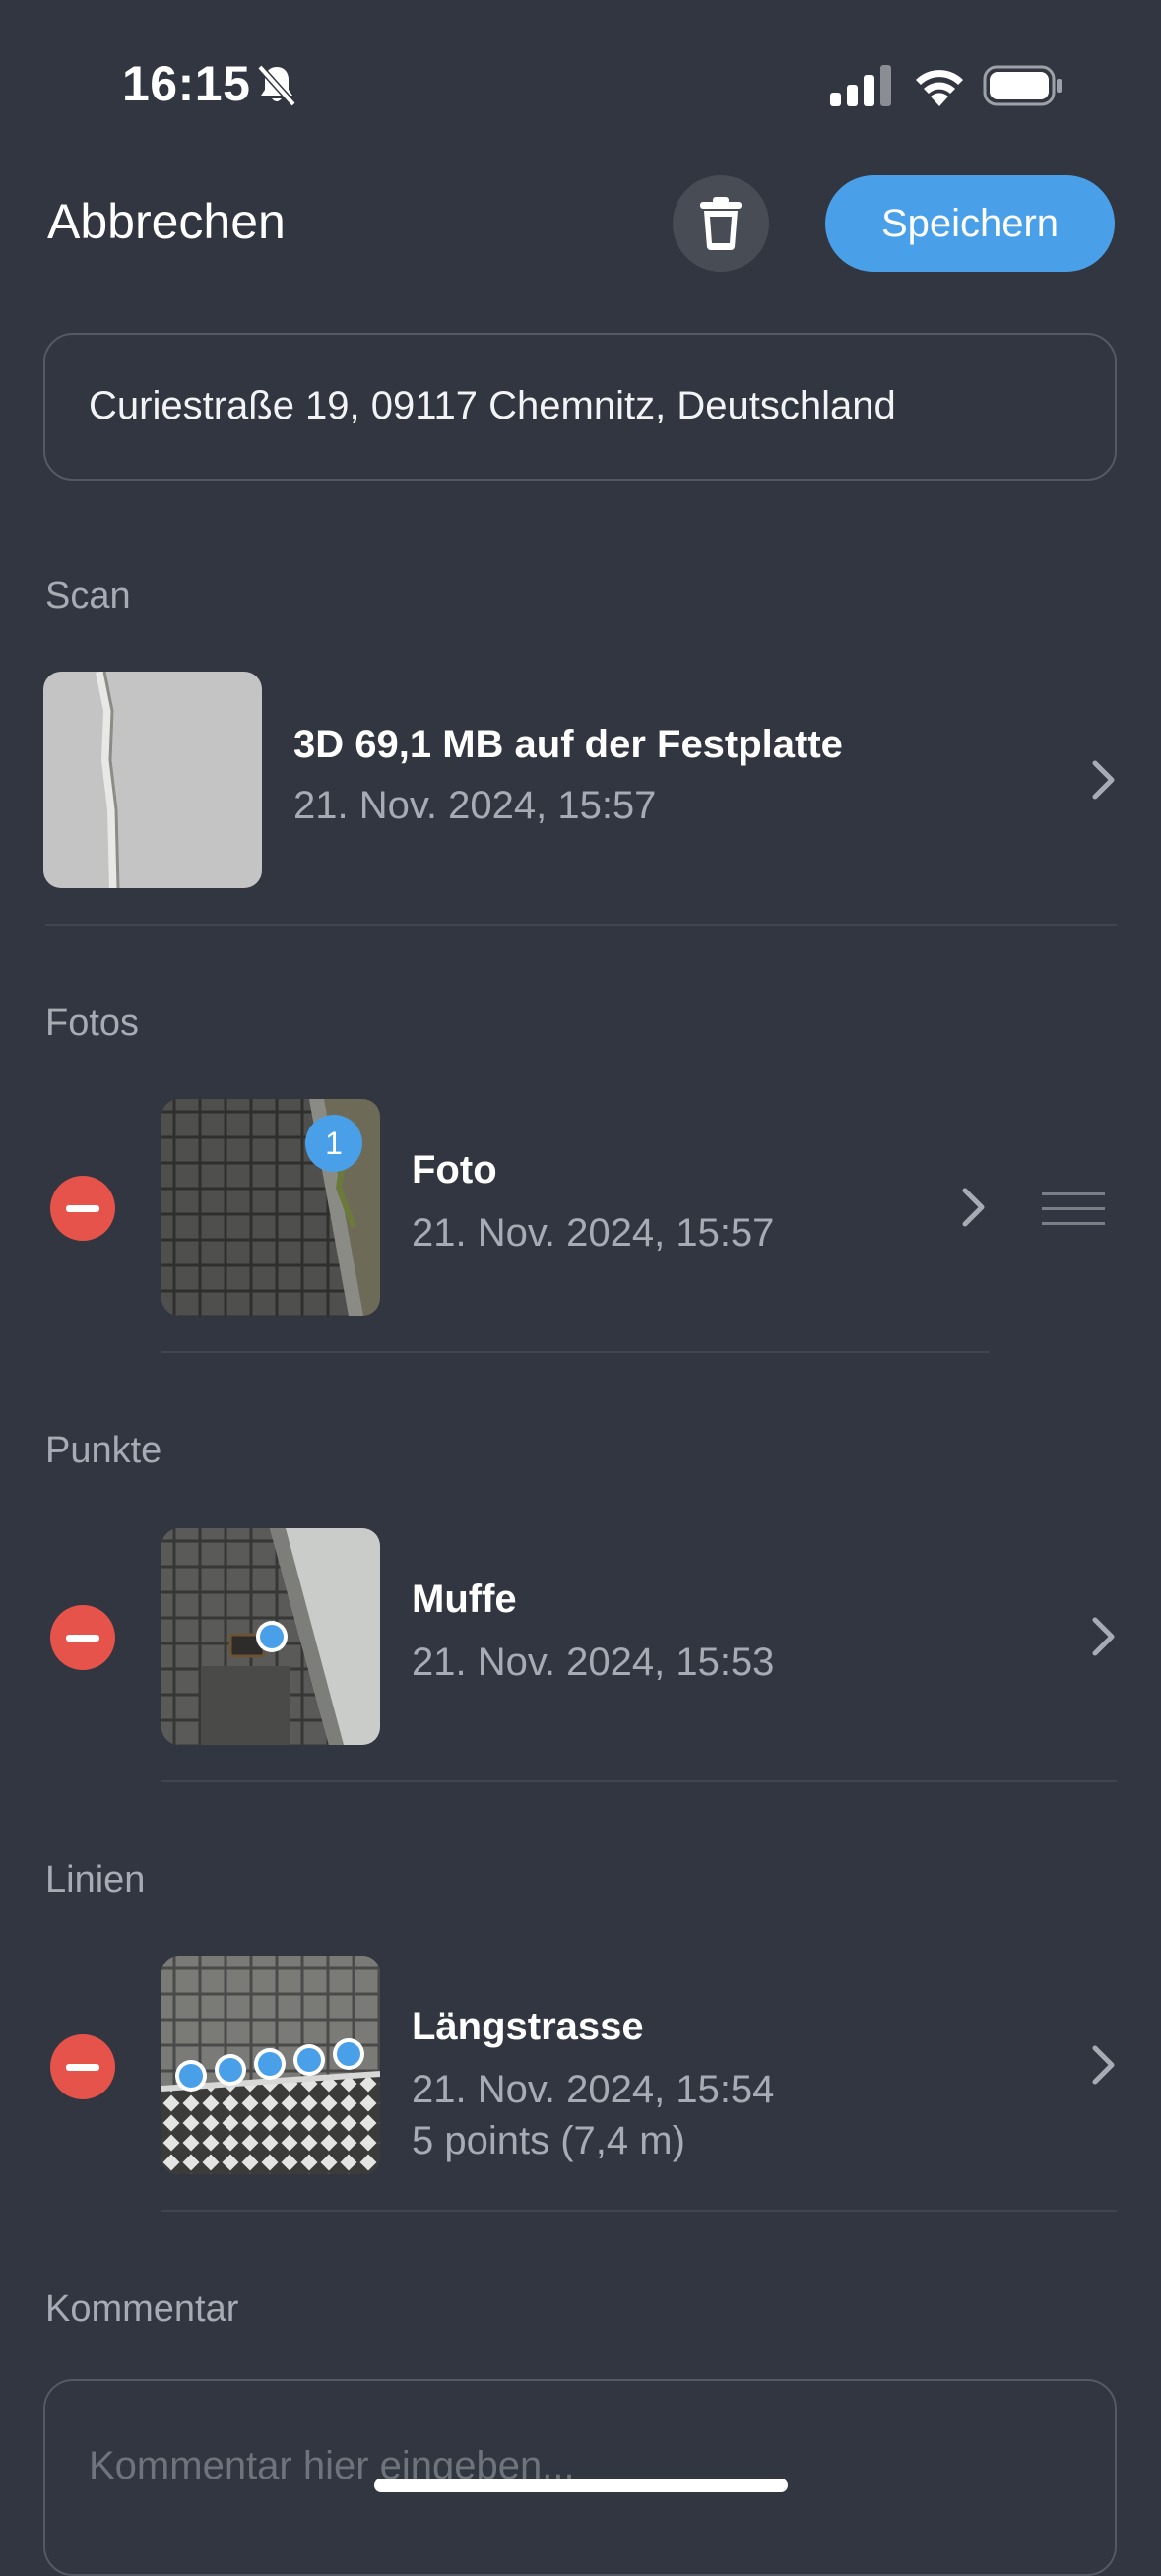  I want to click on line-title: Längstrasse, so click(528, 2027).